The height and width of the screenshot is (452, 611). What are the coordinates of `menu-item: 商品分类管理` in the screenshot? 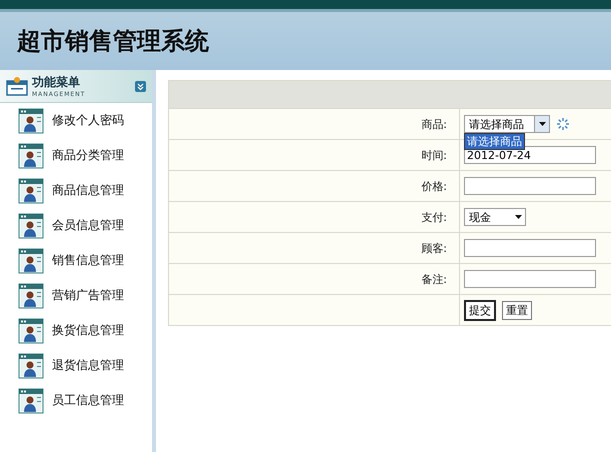 It's located at (76, 155).